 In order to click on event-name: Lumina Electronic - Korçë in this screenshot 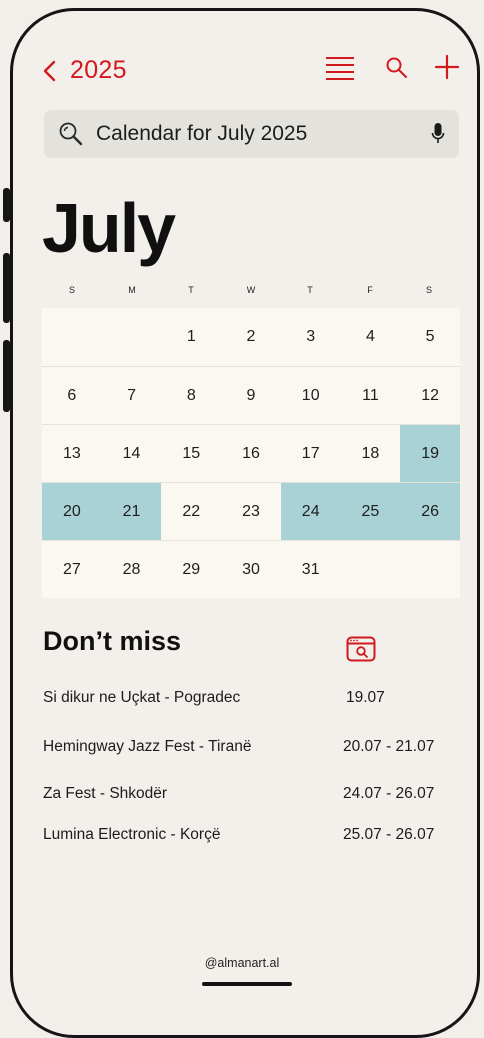, I will do `click(131, 835)`.